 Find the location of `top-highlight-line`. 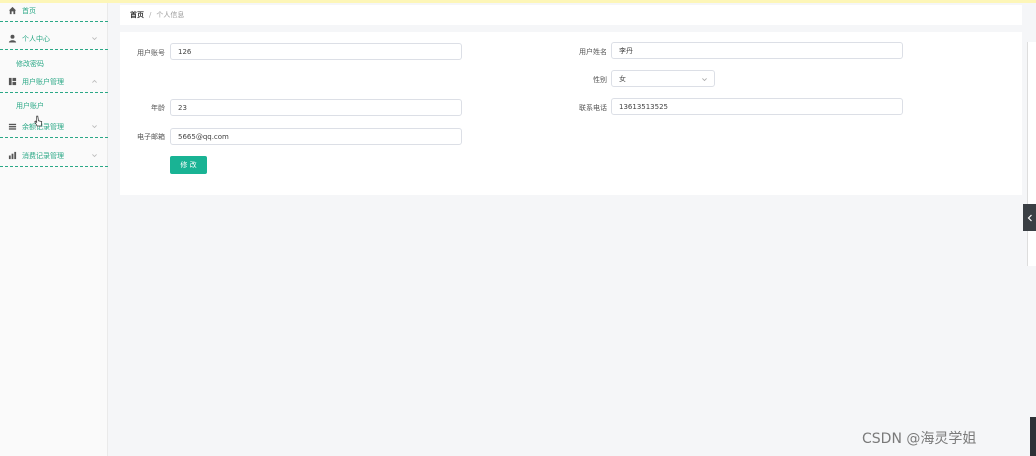

top-highlight-line is located at coordinates (518, 1).